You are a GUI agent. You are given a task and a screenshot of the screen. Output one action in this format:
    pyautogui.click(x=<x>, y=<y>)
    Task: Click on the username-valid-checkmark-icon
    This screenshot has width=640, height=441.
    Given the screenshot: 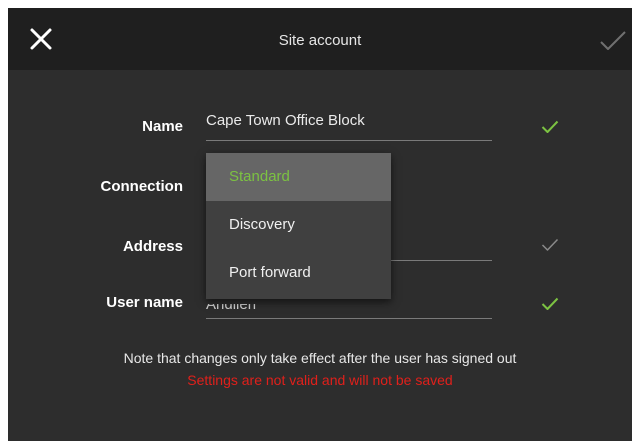 What is the action you would take?
    pyautogui.click(x=550, y=303)
    